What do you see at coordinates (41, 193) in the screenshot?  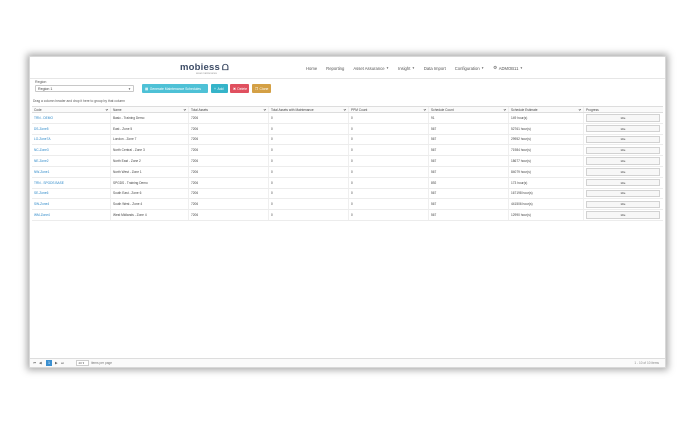 I see `row-code-link: SE-Zone6` at bounding box center [41, 193].